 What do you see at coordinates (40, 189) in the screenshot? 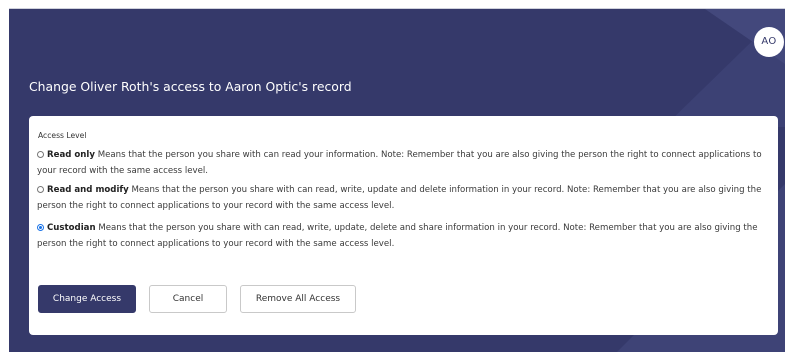
I see `radio-read-and-modify` at bounding box center [40, 189].